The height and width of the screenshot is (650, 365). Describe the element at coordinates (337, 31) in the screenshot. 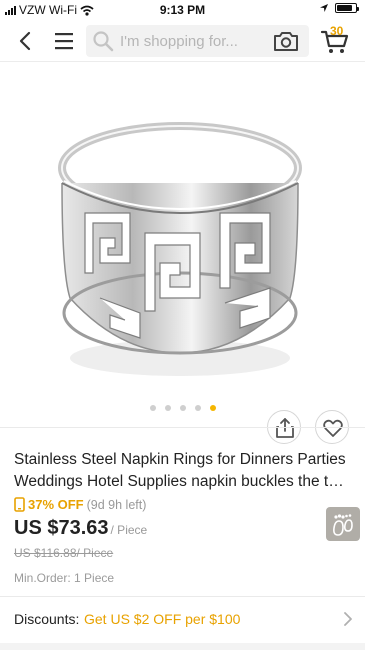

I see `cart-count-badge: 30` at that location.